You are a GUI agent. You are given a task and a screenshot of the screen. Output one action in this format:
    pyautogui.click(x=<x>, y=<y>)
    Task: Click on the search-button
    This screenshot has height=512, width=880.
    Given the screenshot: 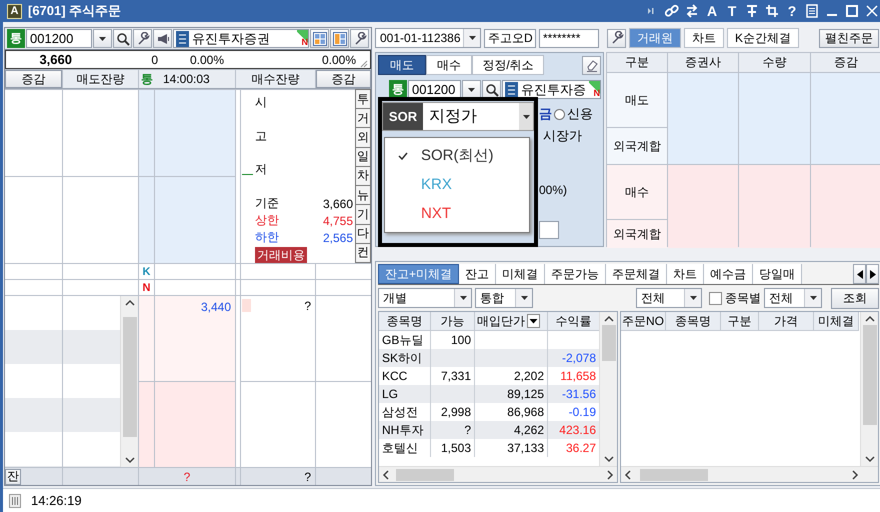 What is the action you would take?
    pyautogui.click(x=122, y=38)
    